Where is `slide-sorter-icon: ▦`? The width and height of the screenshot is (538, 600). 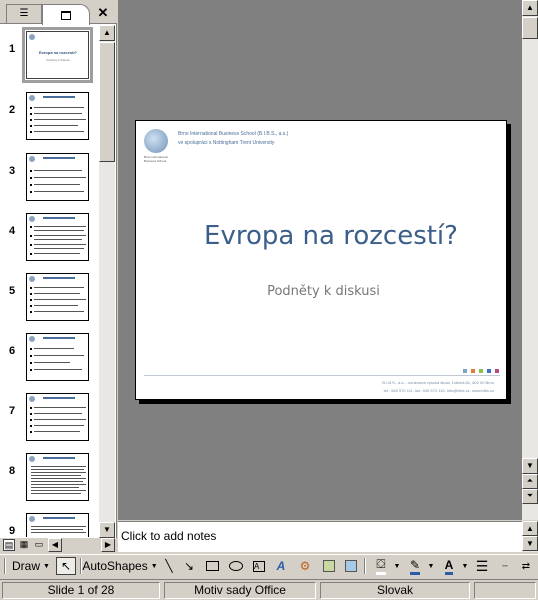 slide-sorter-icon: ▦ is located at coordinates (24, 545).